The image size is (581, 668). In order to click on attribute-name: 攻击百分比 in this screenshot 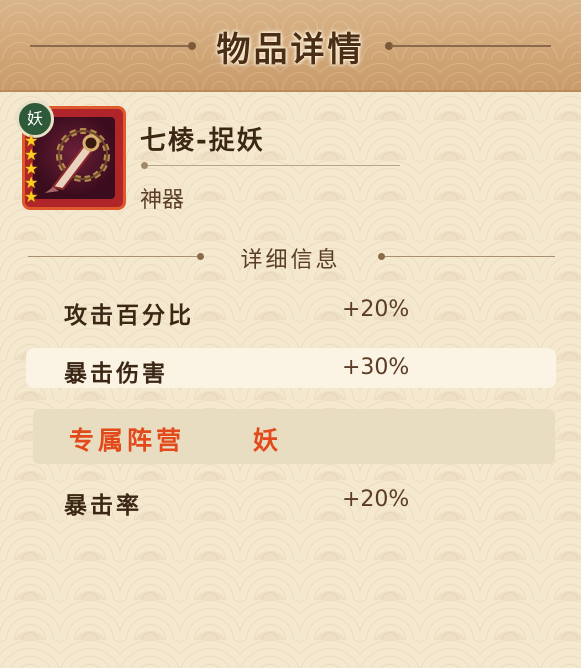, I will do `click(129, 316)`.